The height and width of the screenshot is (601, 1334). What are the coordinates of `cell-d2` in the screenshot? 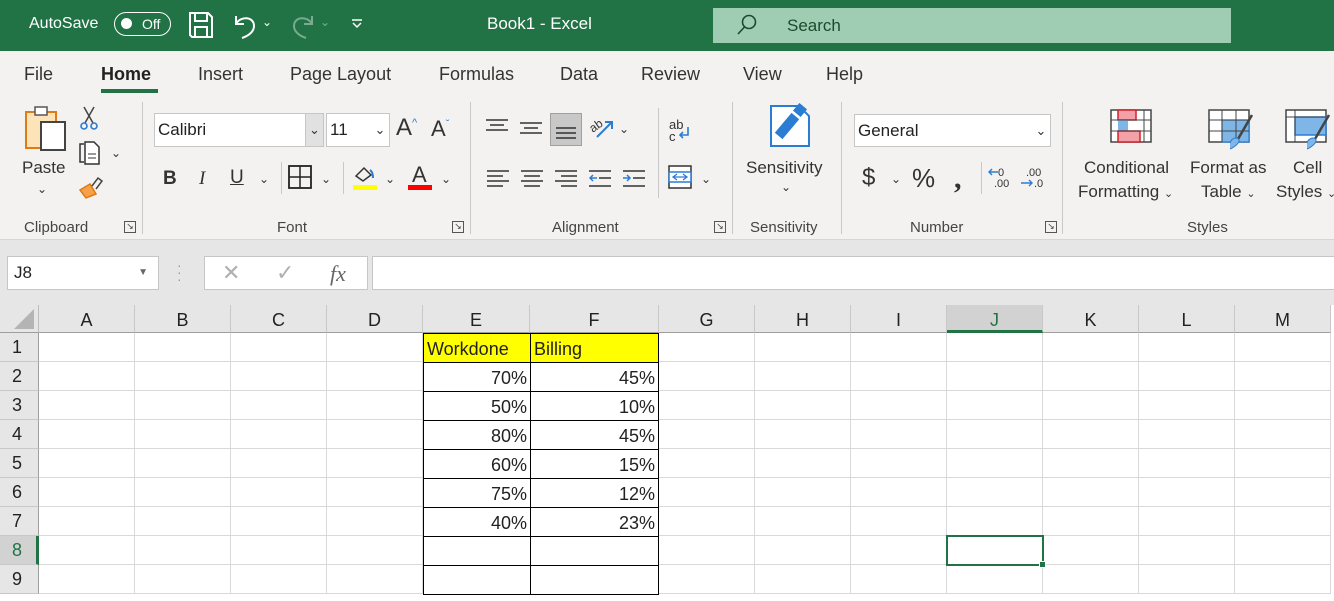 It's located at (375, 376).